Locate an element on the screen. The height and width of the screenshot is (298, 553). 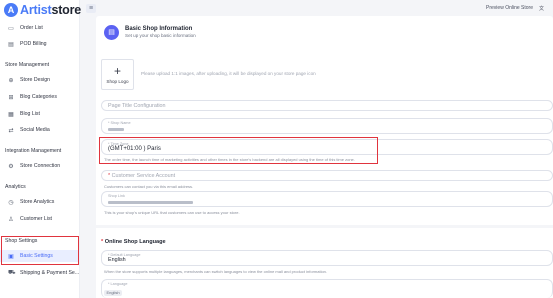
section-title-store-management: Store Management is located at coordinates (27, 65).